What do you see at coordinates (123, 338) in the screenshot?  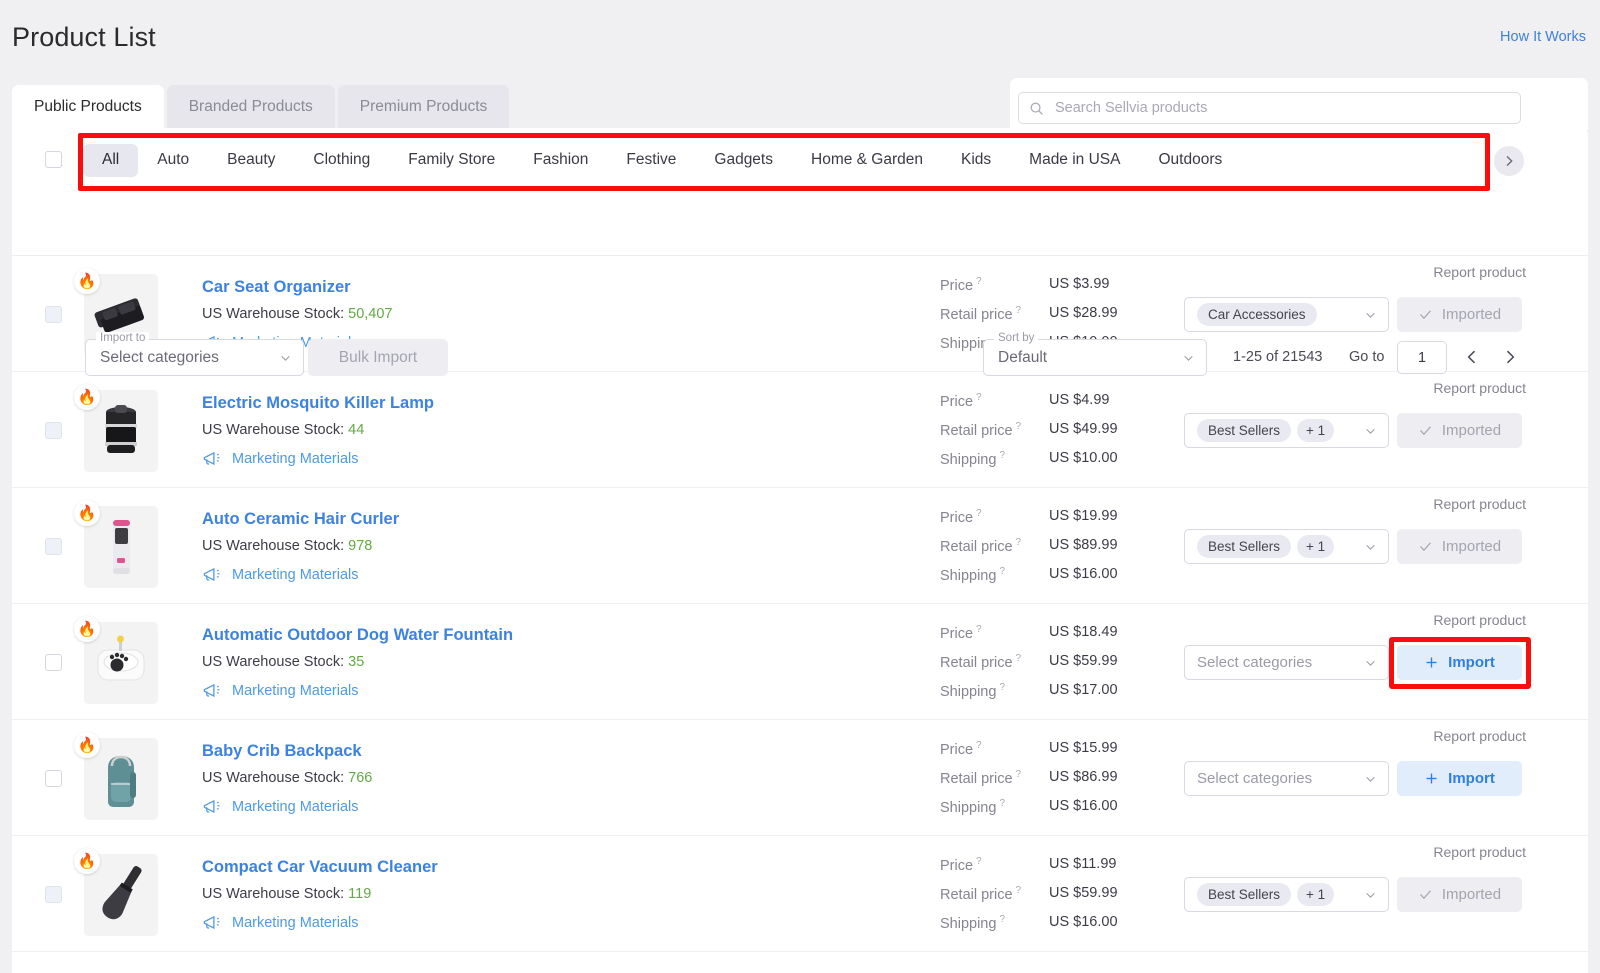 I see `import-to-label: Import to` at bounding box center [123, 338].